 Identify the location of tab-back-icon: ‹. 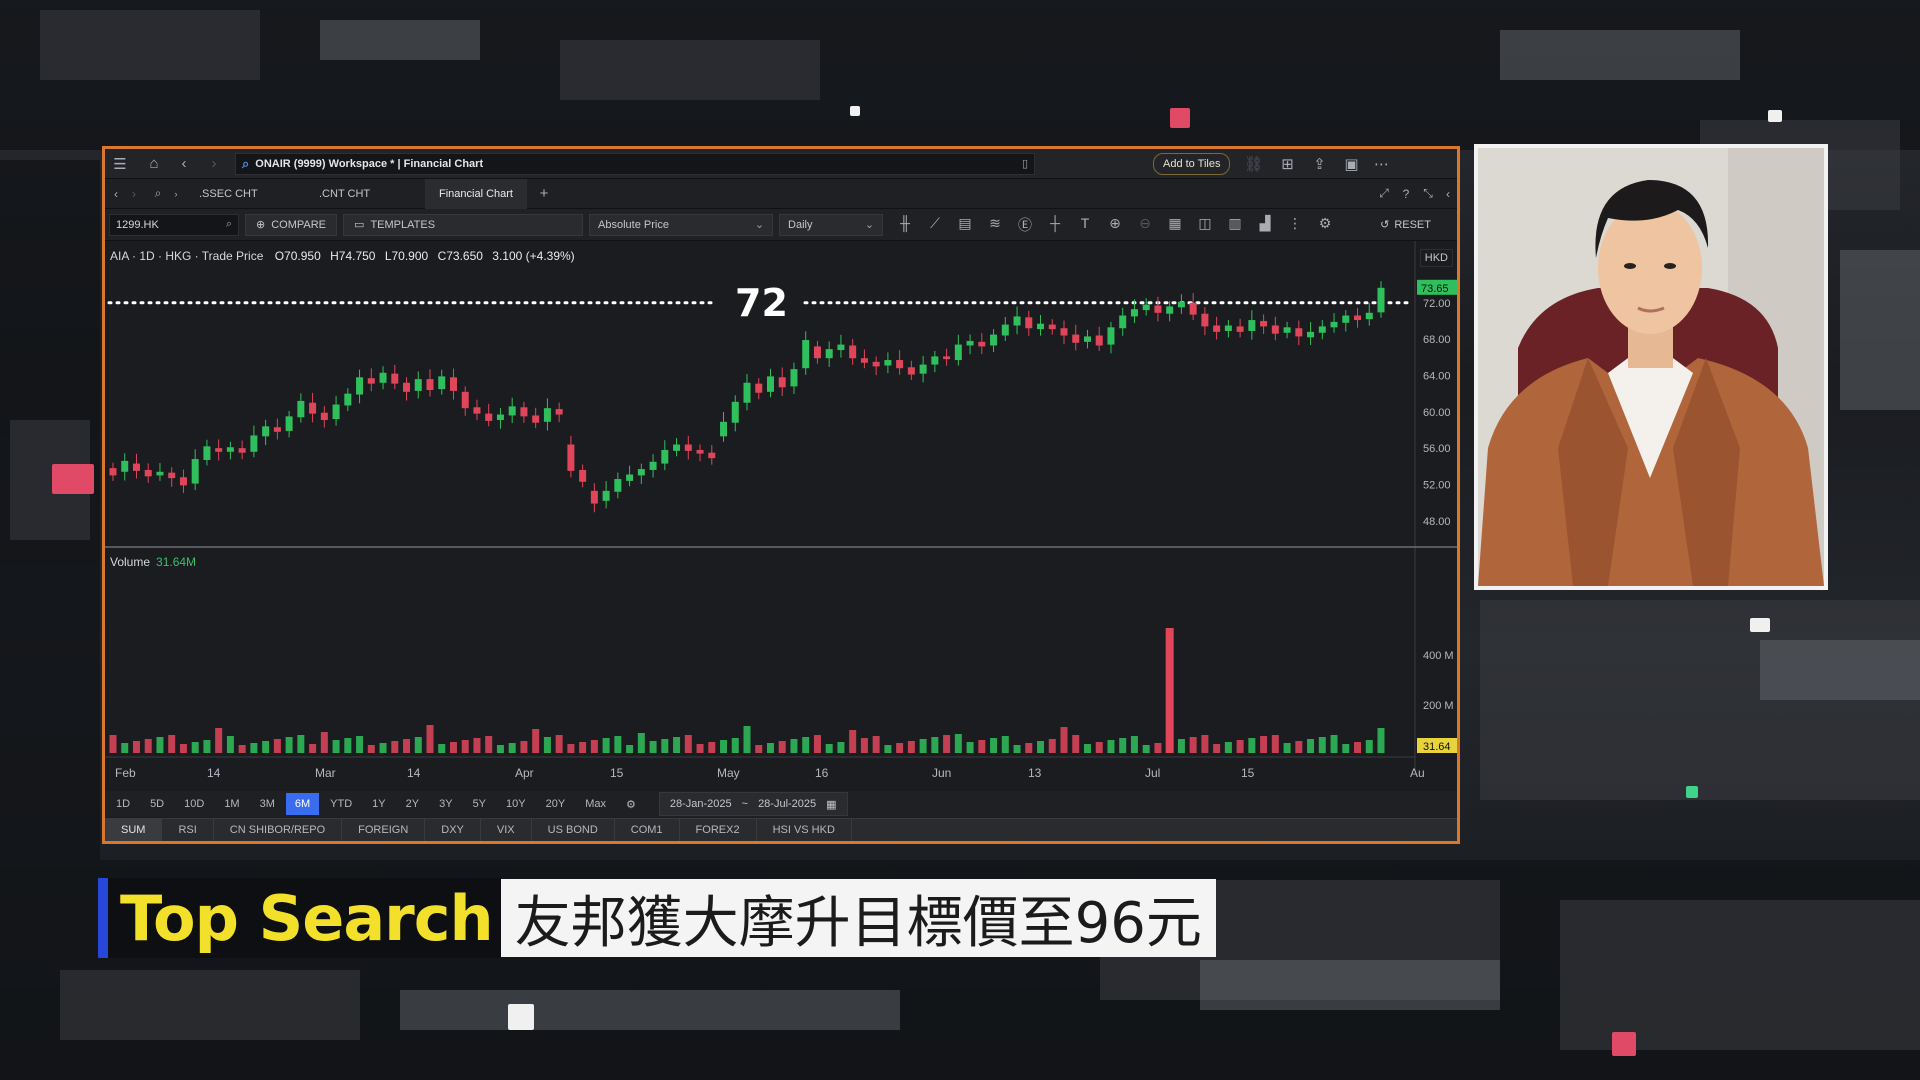
(116, 194).